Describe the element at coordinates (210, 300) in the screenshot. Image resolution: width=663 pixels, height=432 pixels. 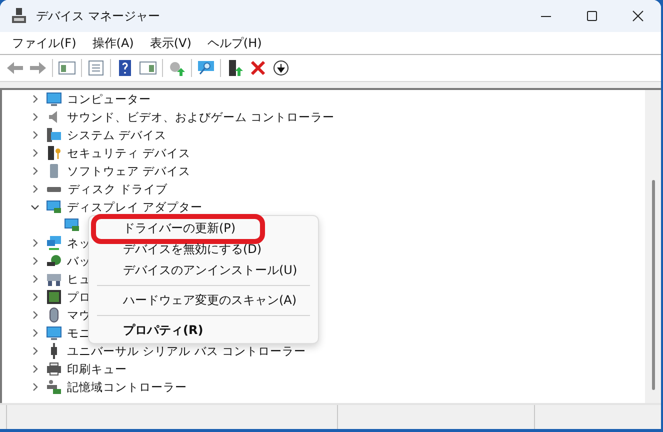
I see `context-menu-item: ハードウェア変更のスキャン(A)` at that location.